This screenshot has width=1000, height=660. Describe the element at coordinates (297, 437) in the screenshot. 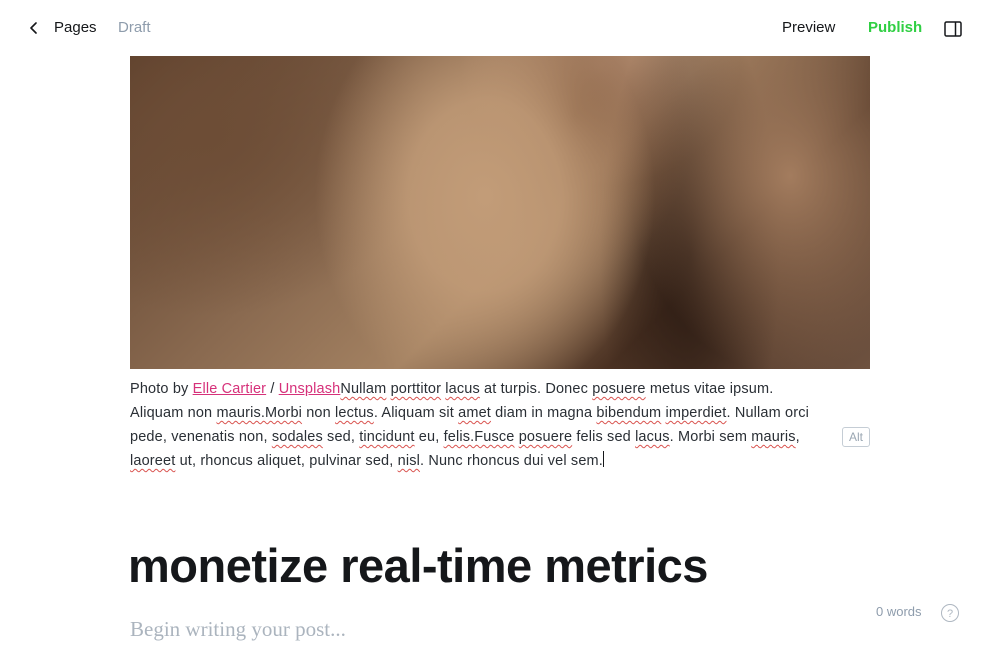

I see `misspelled-word: sodales` at that location.